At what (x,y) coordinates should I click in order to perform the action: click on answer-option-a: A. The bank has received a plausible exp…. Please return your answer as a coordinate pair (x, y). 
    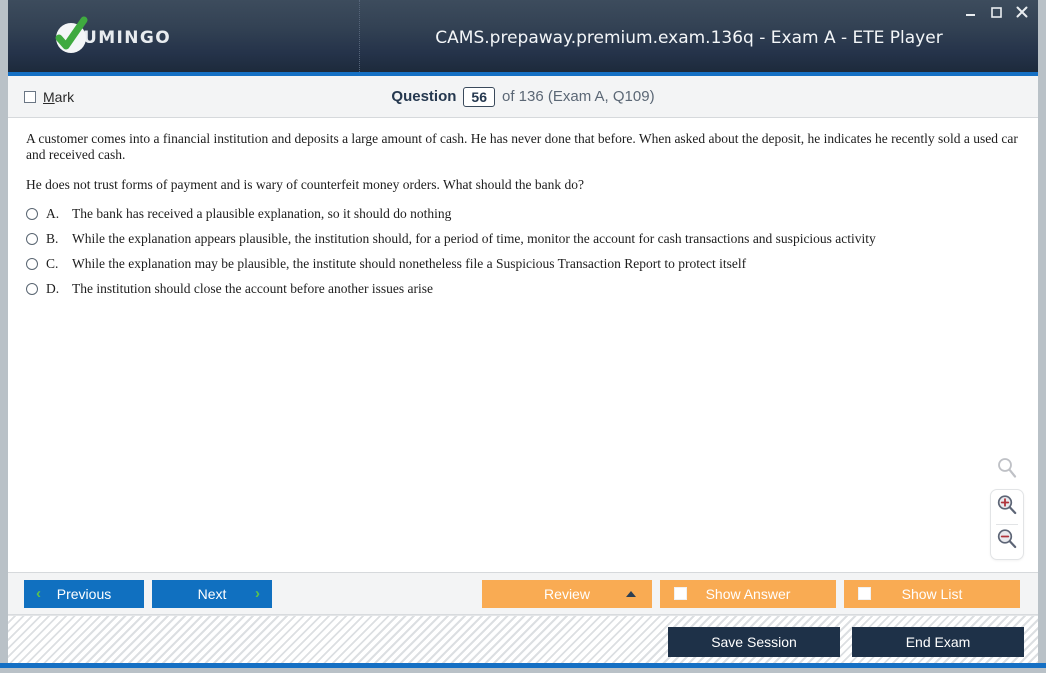
    Looking at the image, I should click on (523, 214).